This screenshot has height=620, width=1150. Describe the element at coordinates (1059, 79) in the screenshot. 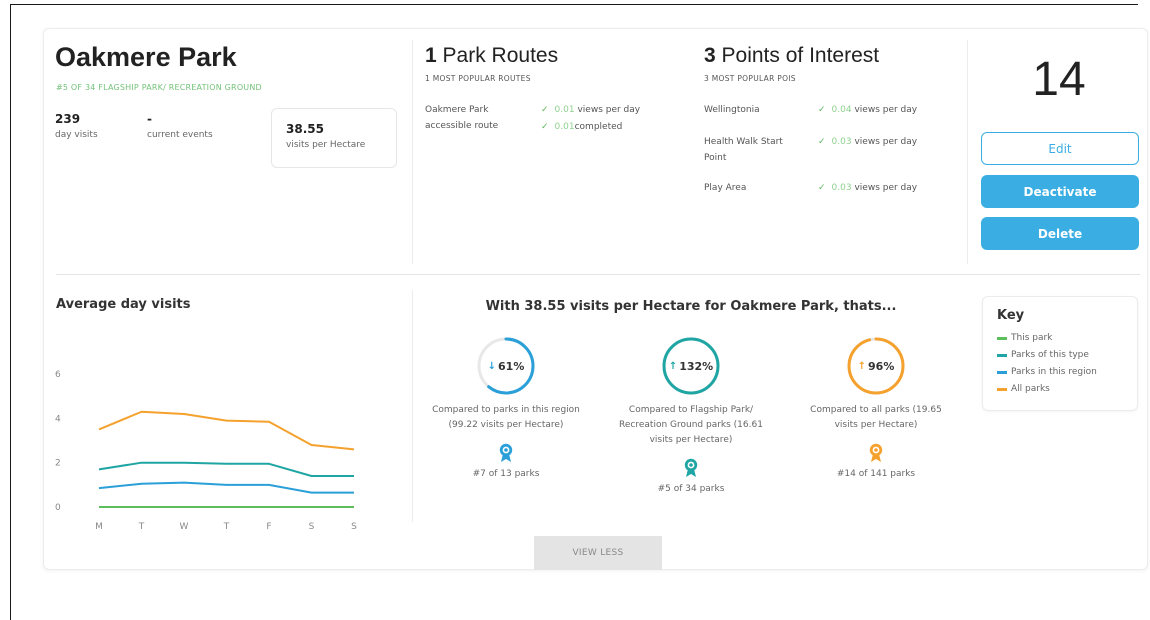

I see `total-count: 14` at that location.